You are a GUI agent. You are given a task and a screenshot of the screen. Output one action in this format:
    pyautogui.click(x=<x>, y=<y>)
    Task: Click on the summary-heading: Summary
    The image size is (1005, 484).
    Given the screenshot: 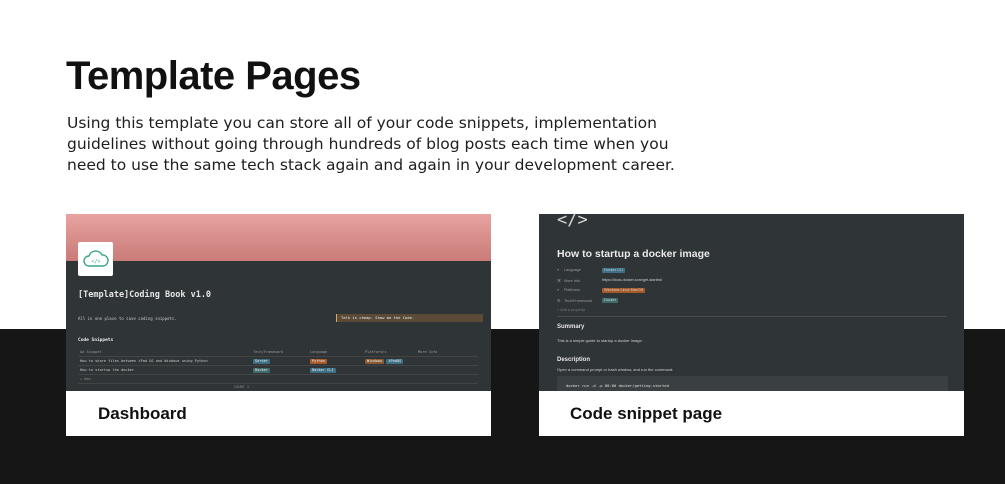 What is the action you would take?
    pyautogui.click(x=571, y=327)
    